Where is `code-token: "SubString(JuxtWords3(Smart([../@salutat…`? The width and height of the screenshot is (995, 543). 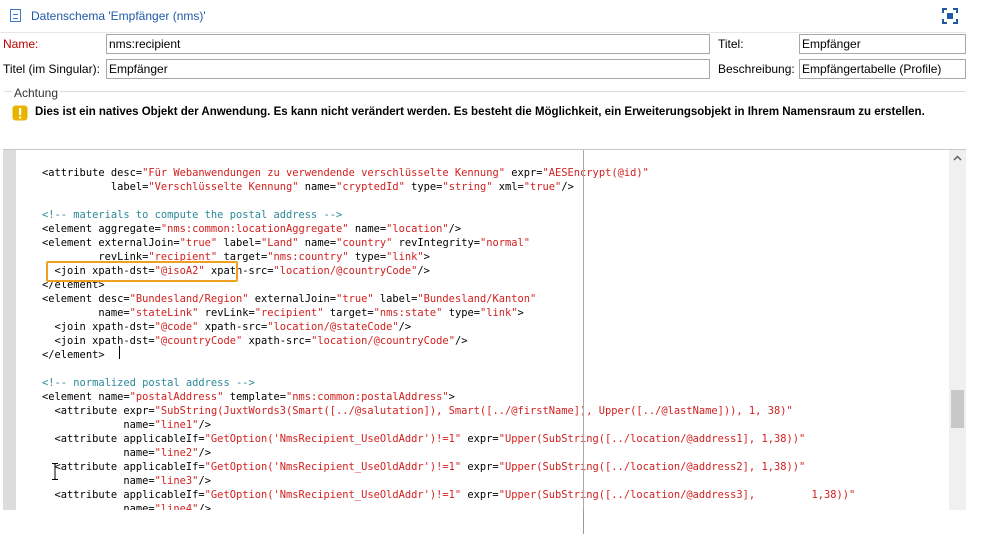
code-token: "SubString(JuxtWords3(Smart([../@salutat… is located at coordinates (473, 411).